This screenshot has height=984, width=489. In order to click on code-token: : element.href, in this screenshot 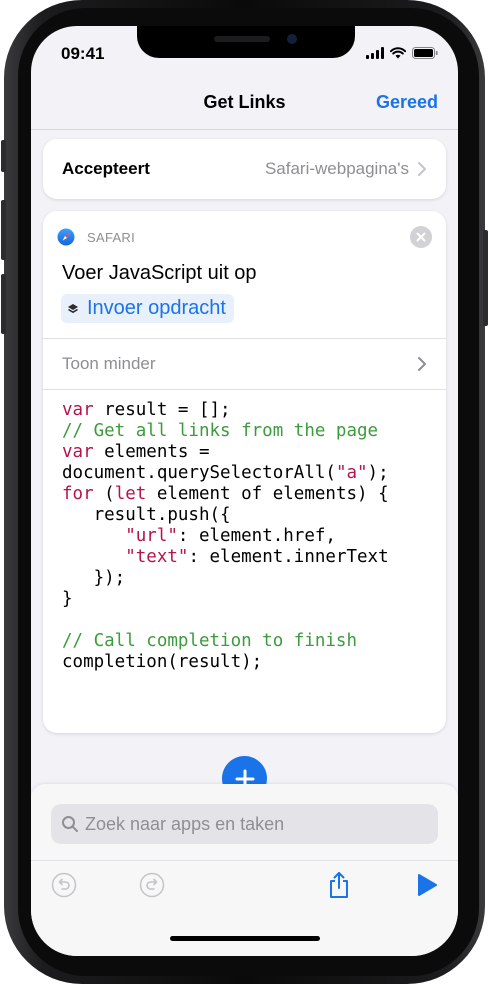, I will do `click(256, 536)`.